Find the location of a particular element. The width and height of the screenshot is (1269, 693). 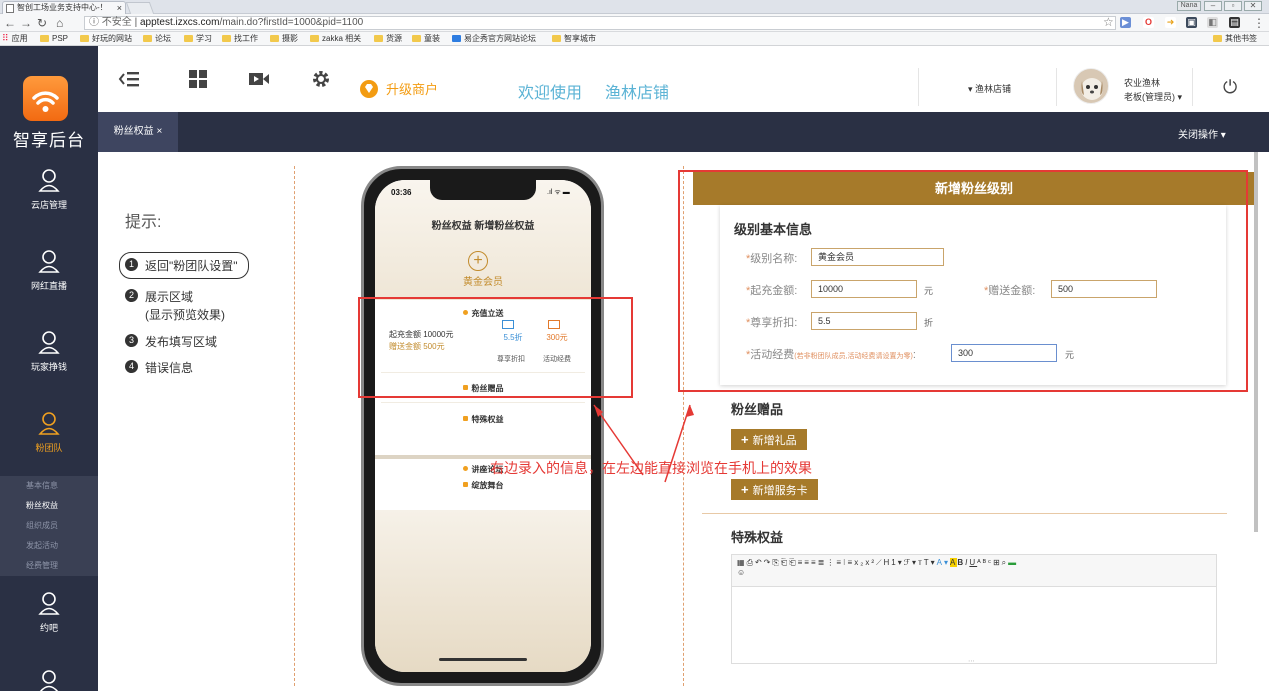

submenu-item-fan-rights: 粉丝权益 is located at coordinates (42, 505).